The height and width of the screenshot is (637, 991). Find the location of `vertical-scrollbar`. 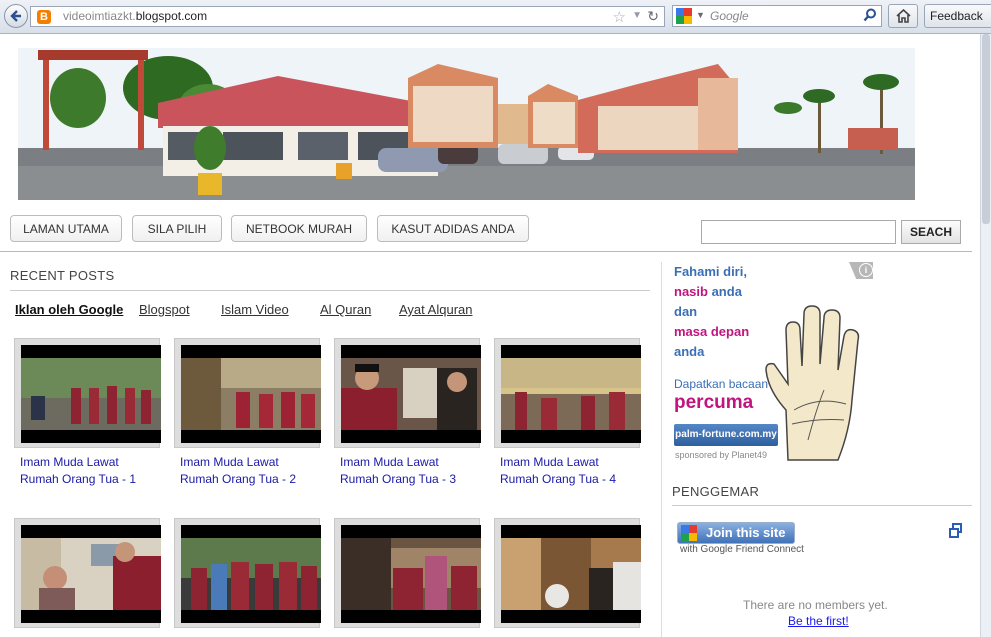

vertical-scrollbar is located at coordinates (985, 335).